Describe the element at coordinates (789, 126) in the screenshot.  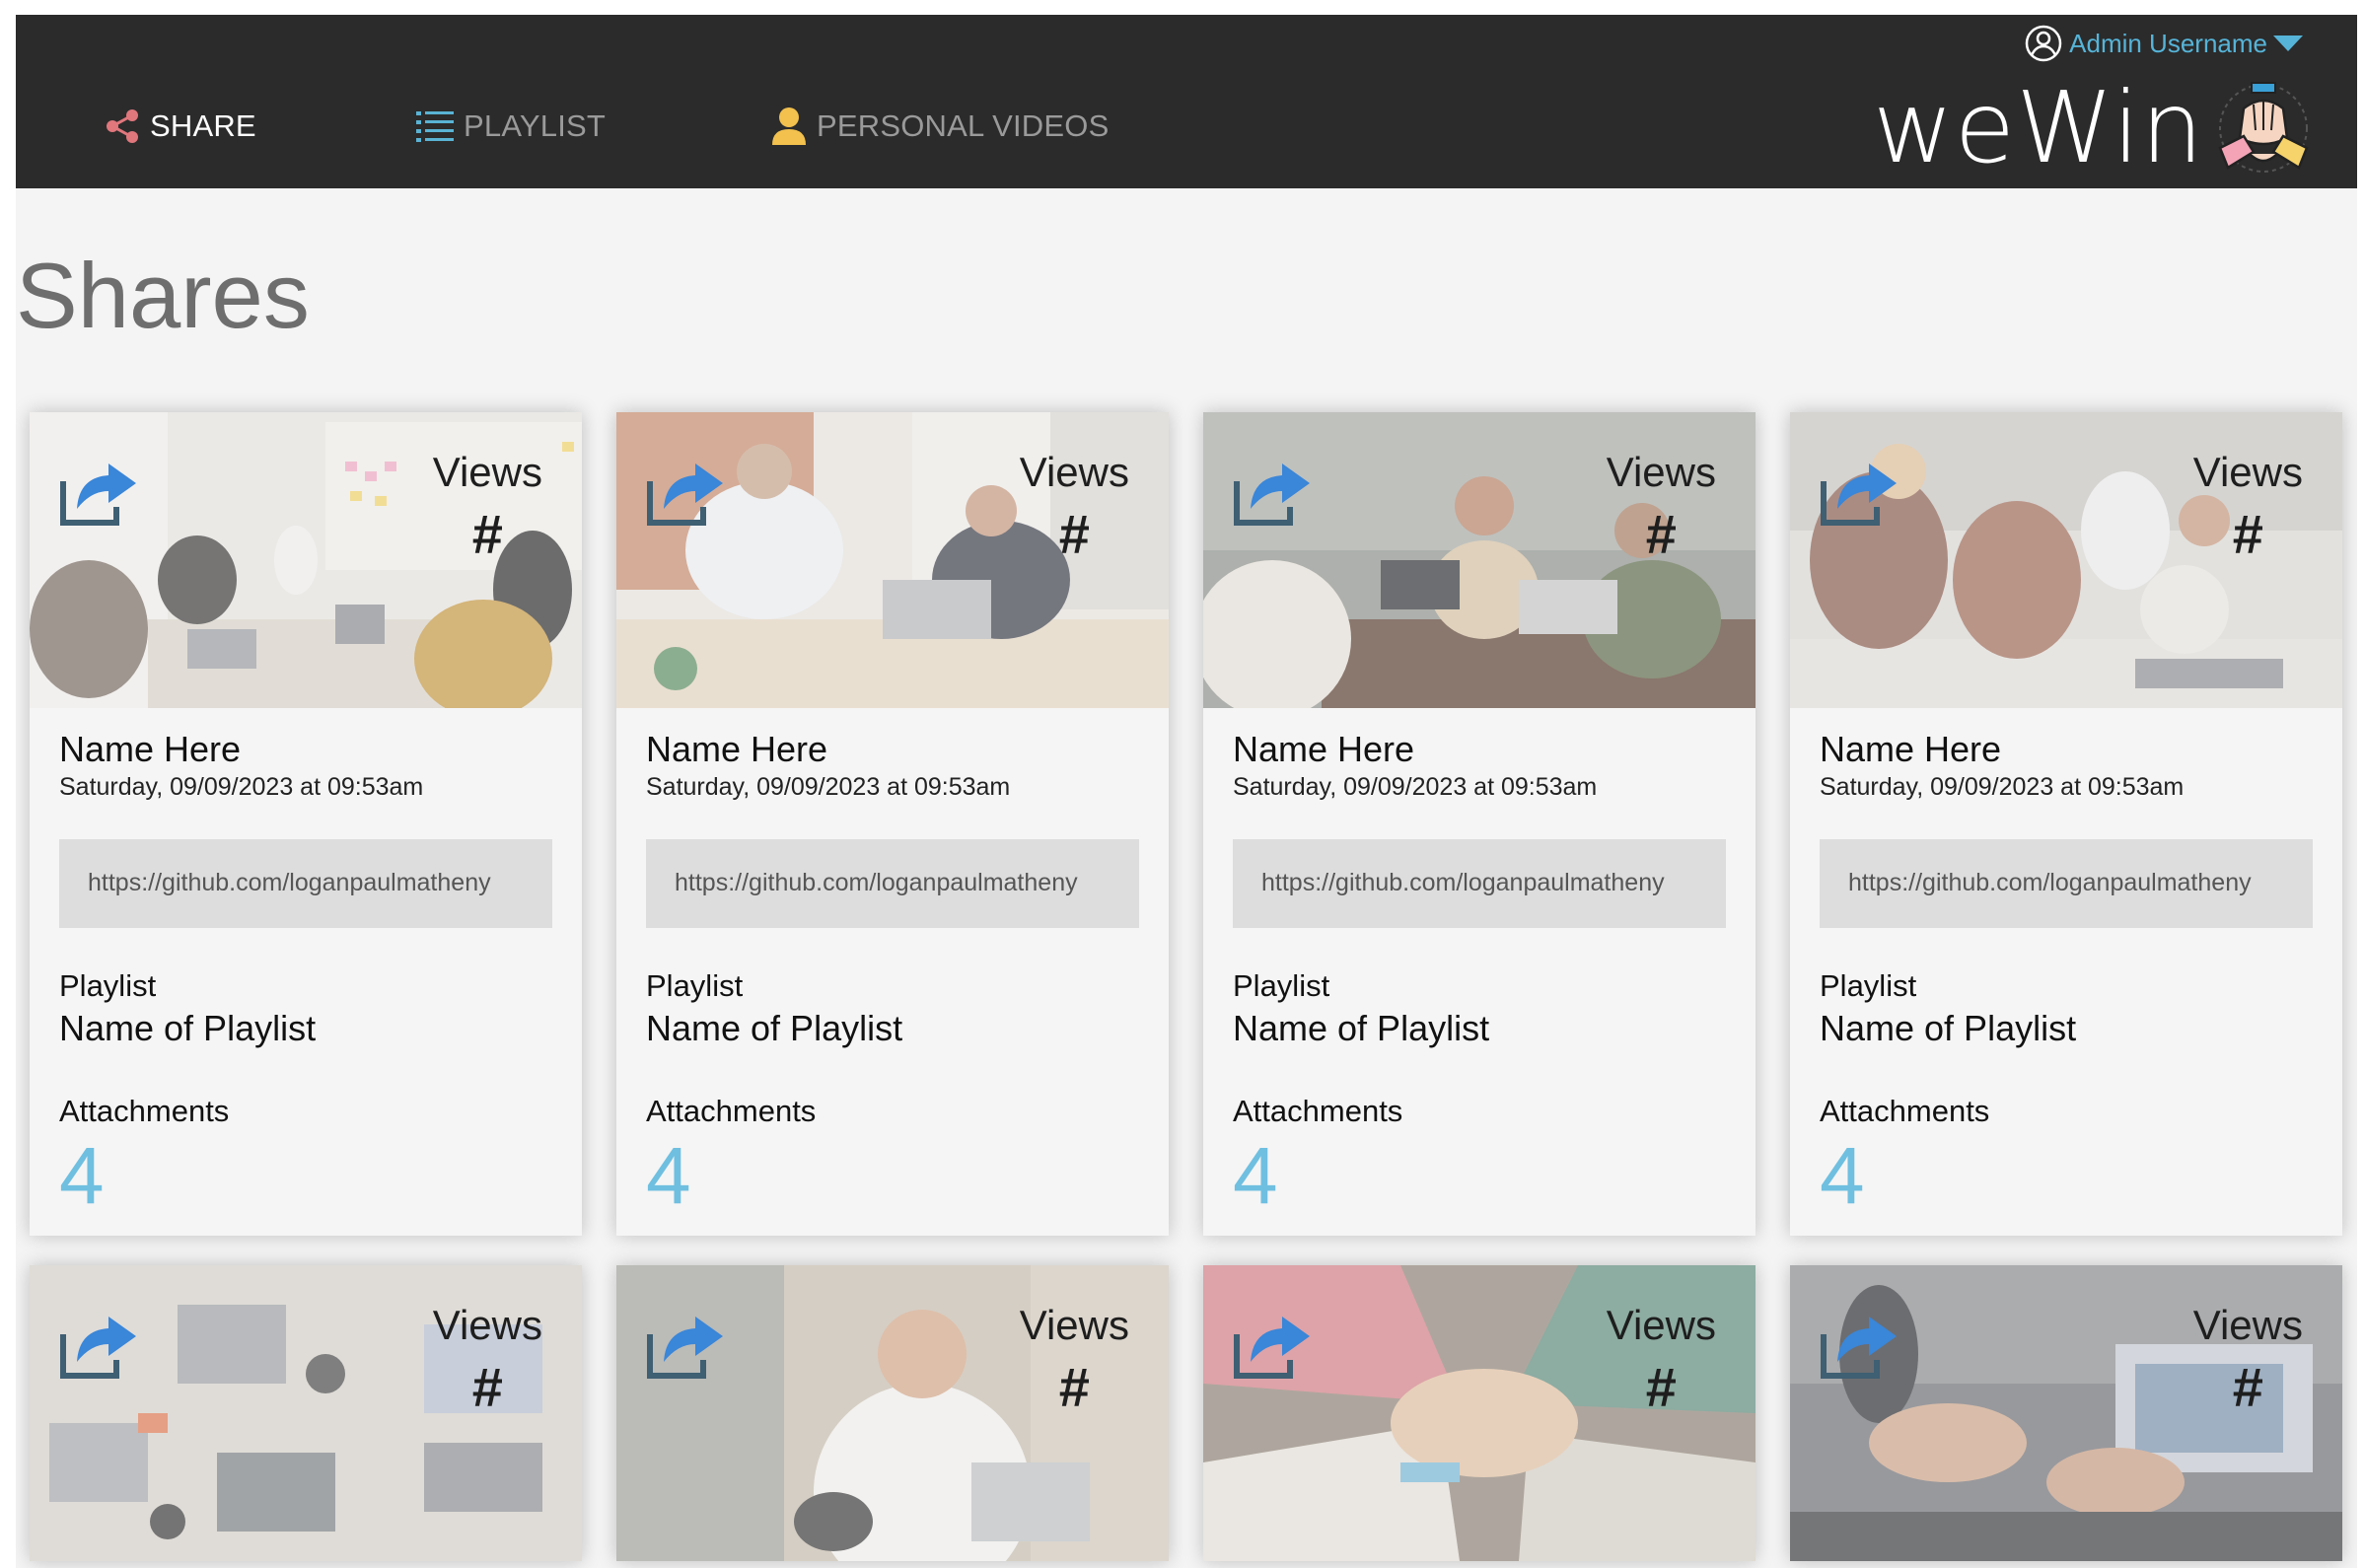
I see `person-icon` at that location.